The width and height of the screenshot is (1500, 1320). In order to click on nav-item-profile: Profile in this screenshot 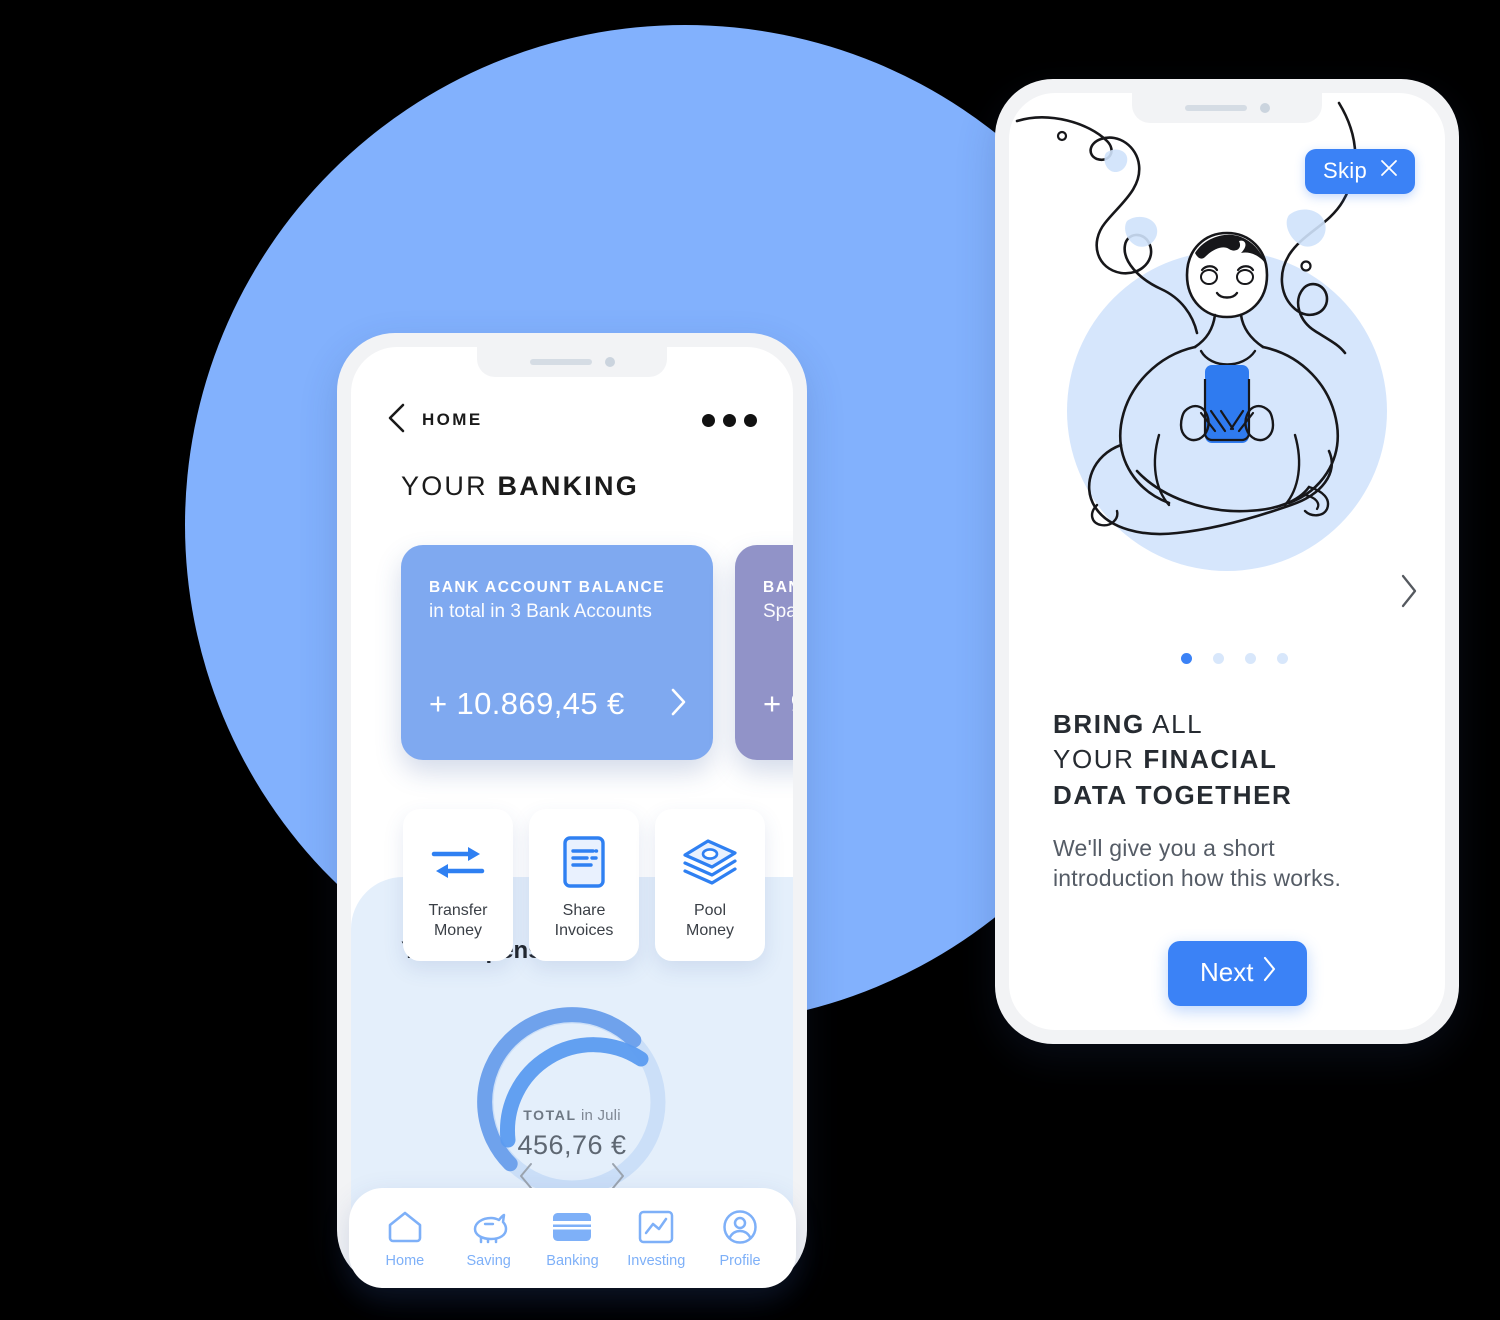, I will do `click(740, 1238)`.